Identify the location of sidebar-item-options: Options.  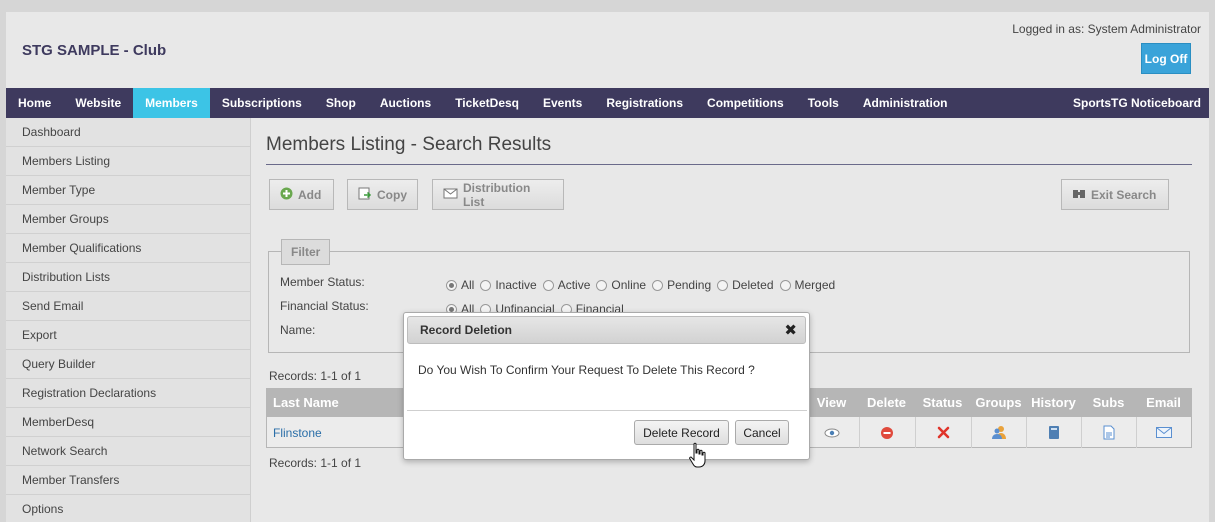
(128, 508).